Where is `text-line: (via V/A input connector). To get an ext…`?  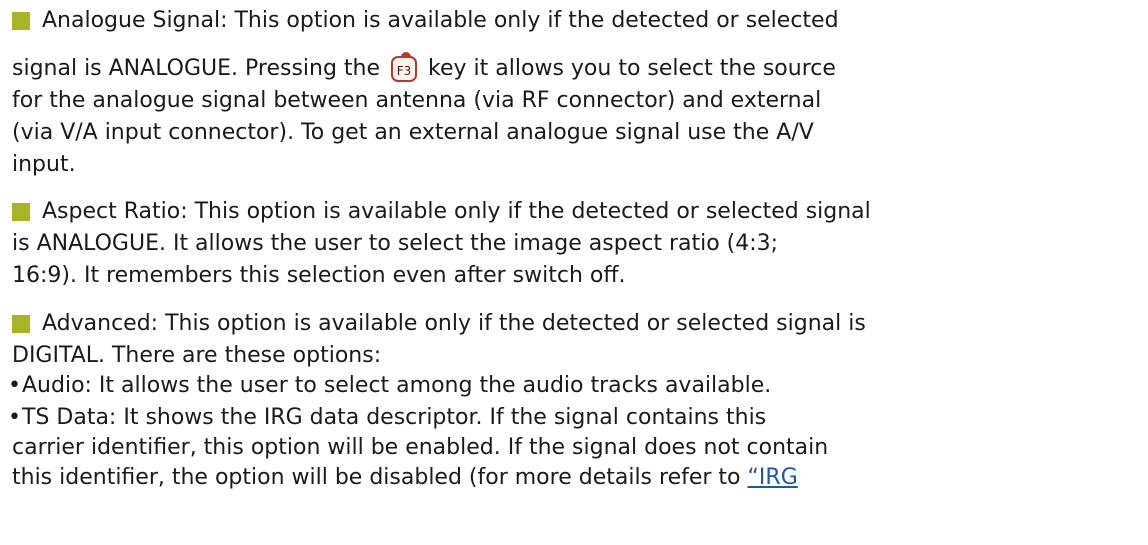 text-line: (via V/A input connector). To get an ext… is located at coordinates (413, 132).